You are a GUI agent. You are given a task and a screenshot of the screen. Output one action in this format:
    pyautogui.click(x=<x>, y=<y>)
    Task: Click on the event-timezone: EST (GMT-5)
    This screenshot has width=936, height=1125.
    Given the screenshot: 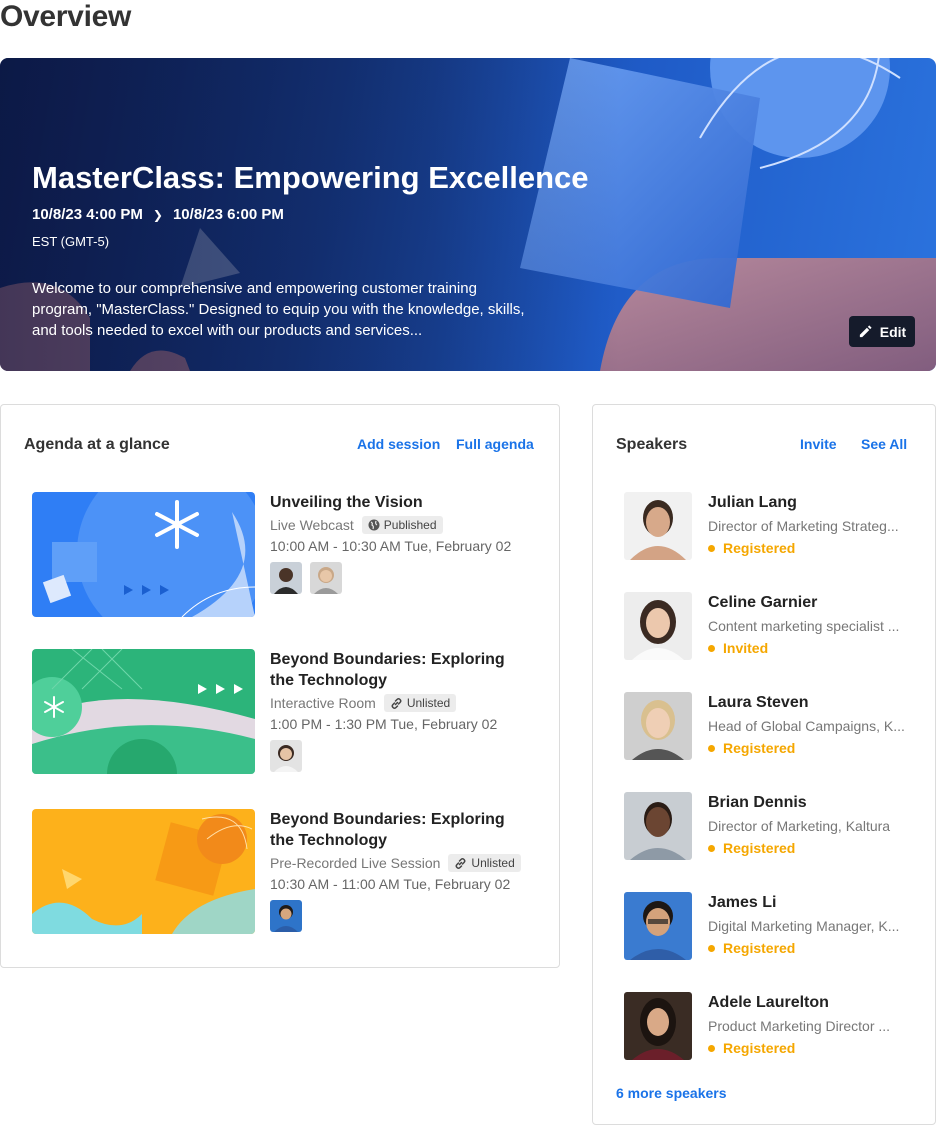 What is the action you would take?
    pyautogui.click(x=71, y=241)
    